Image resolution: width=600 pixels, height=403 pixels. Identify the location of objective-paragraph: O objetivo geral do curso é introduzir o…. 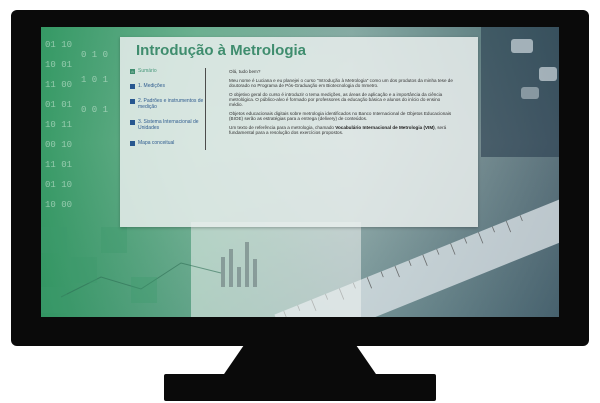
(336, 99).